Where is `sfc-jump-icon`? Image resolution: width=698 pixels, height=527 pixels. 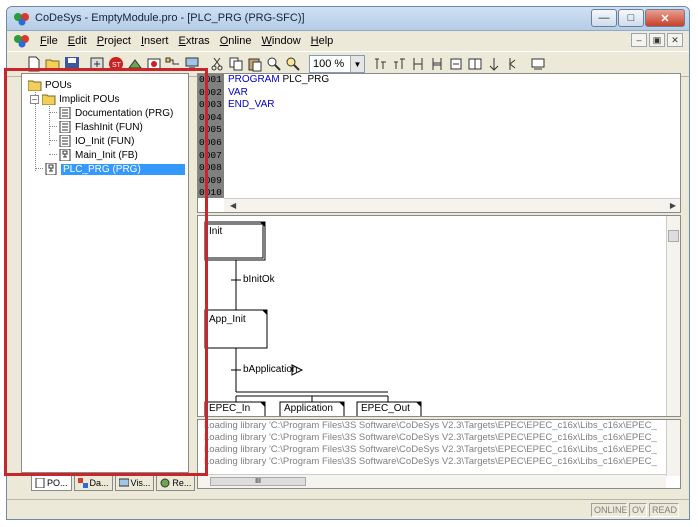 sfc-jump-icon is located at coordinates (456, 64).